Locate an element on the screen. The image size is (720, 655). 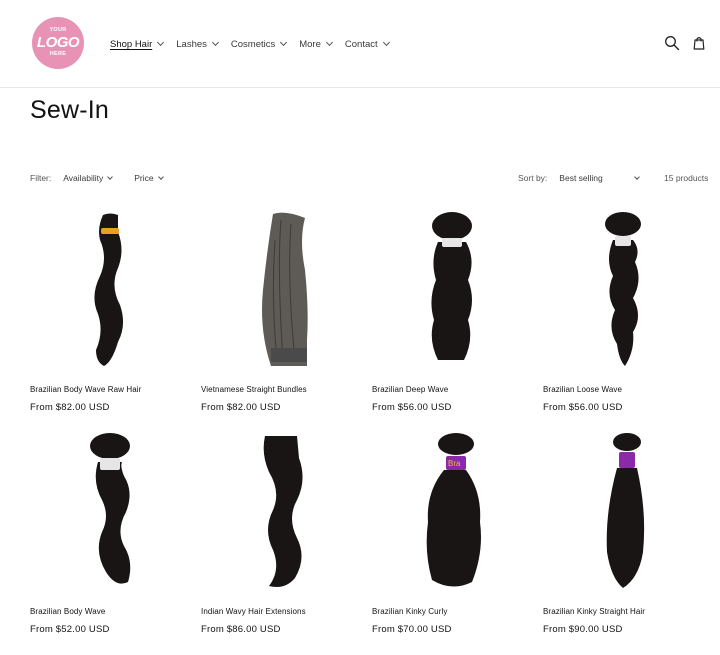
nav-label: Cosmetics is located at coordinates (253, 44).